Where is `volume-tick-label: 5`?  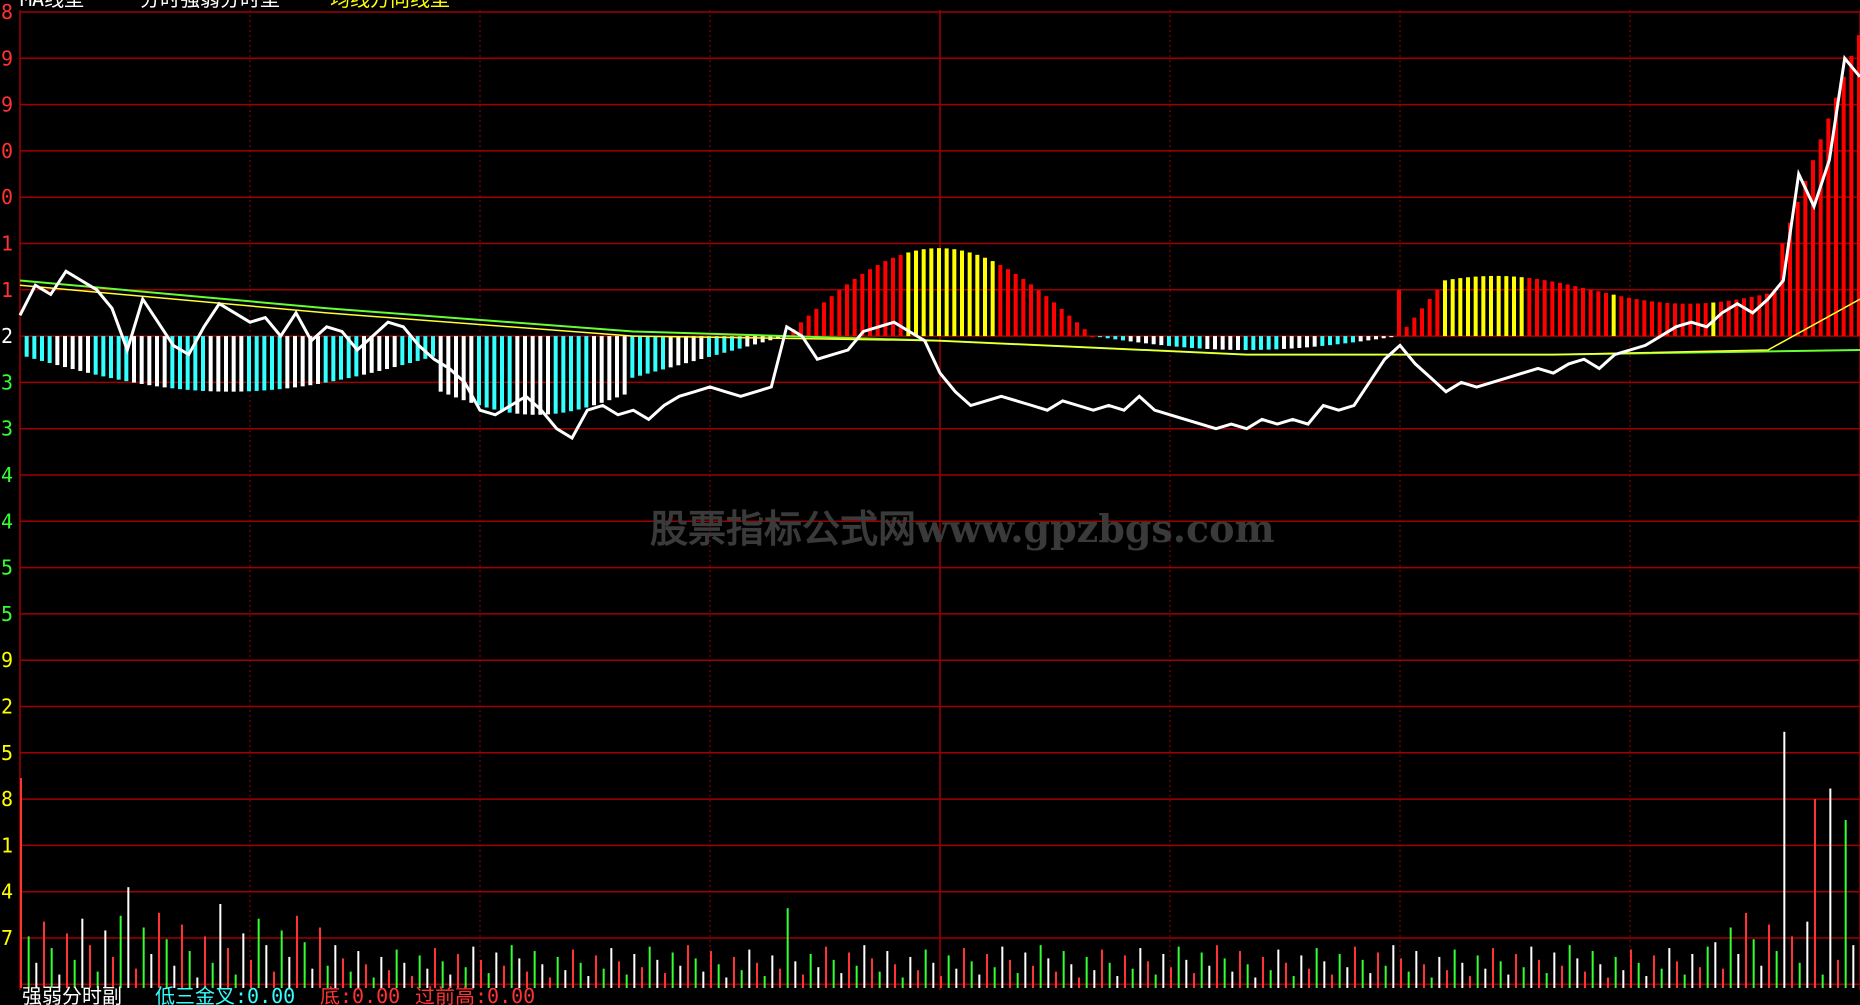
volume-tick-label: 5 is located at coordinates (7, 753).